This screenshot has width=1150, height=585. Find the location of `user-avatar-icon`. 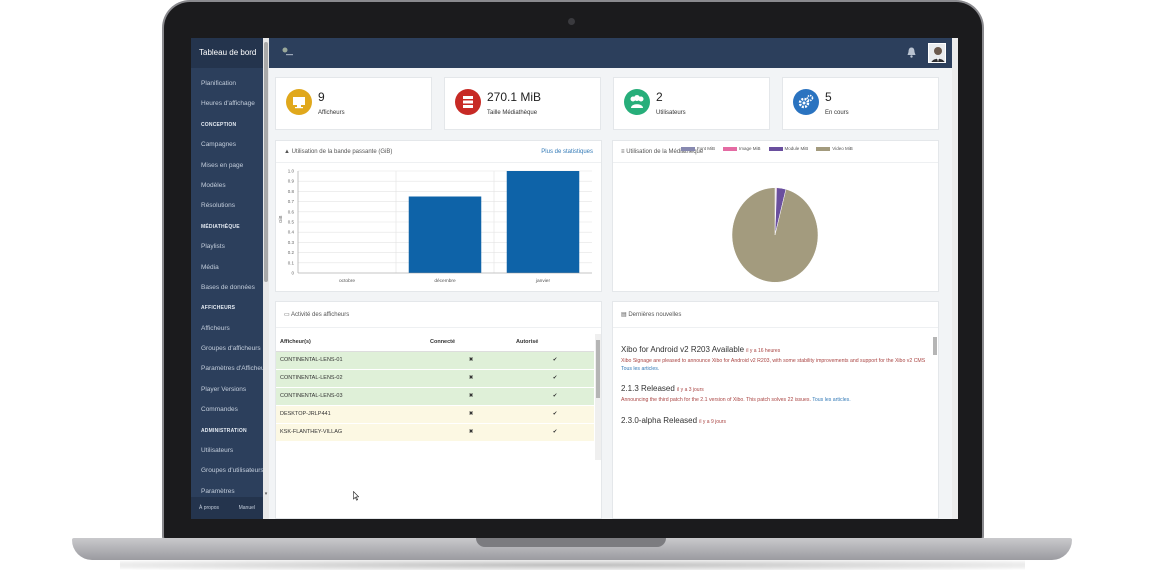

user-avatar-icon is located at coordinates (937, 53).